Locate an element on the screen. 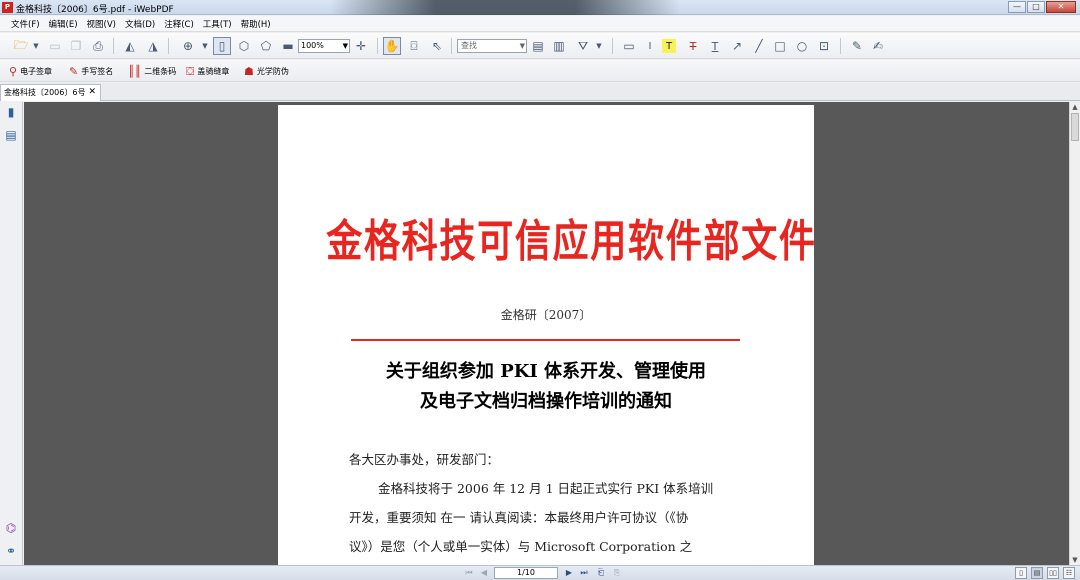 This screenshot has width=1080, height=580. cross-page-seal-button: ⛋ 盖骑缝章 is located at coordinates (207, 71).